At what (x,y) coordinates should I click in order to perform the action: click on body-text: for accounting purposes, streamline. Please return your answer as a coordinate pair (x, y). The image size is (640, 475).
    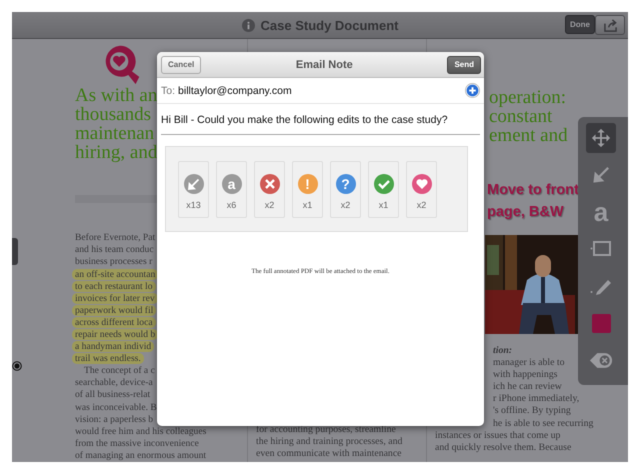
    Looking at the image, I should click on (326, 429).